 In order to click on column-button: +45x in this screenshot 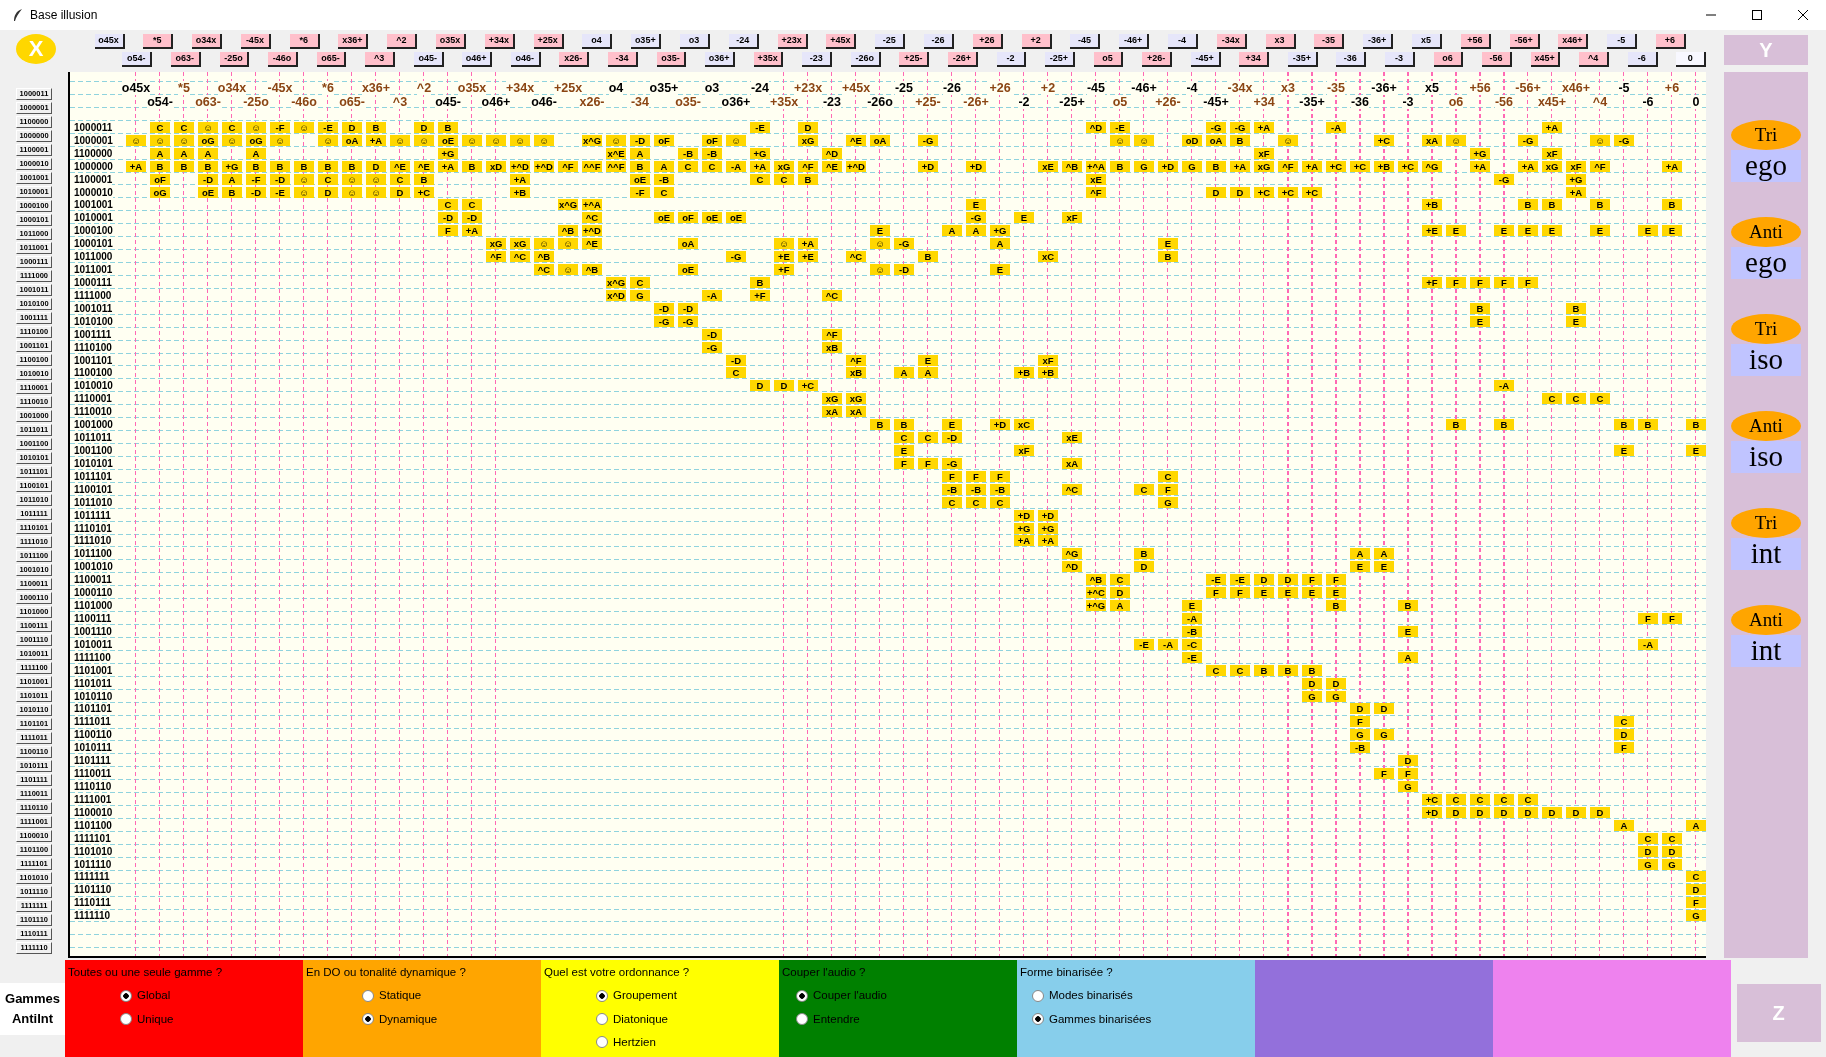, I will do `click(841, 41)`.